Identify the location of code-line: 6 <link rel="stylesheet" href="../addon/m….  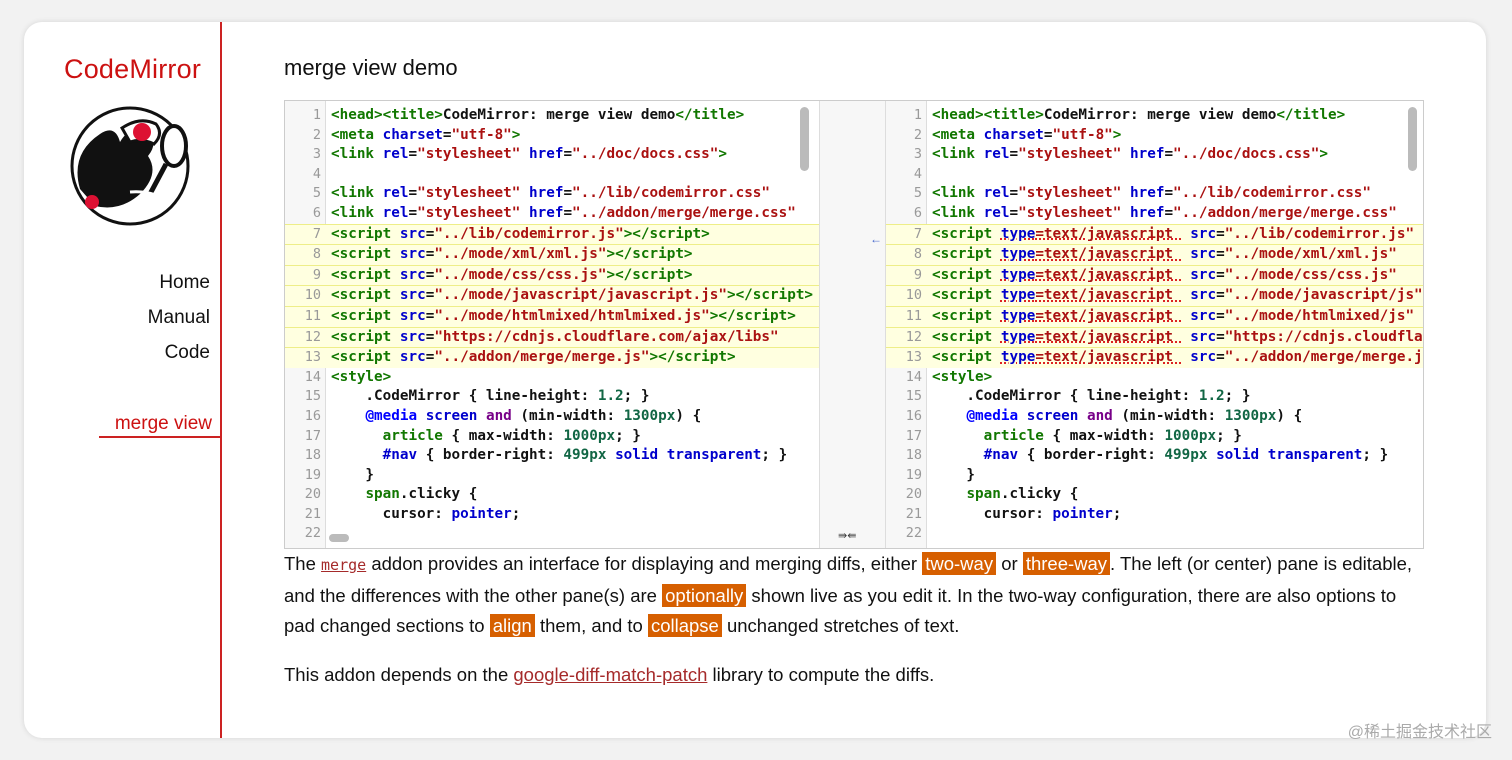
(552, 214).